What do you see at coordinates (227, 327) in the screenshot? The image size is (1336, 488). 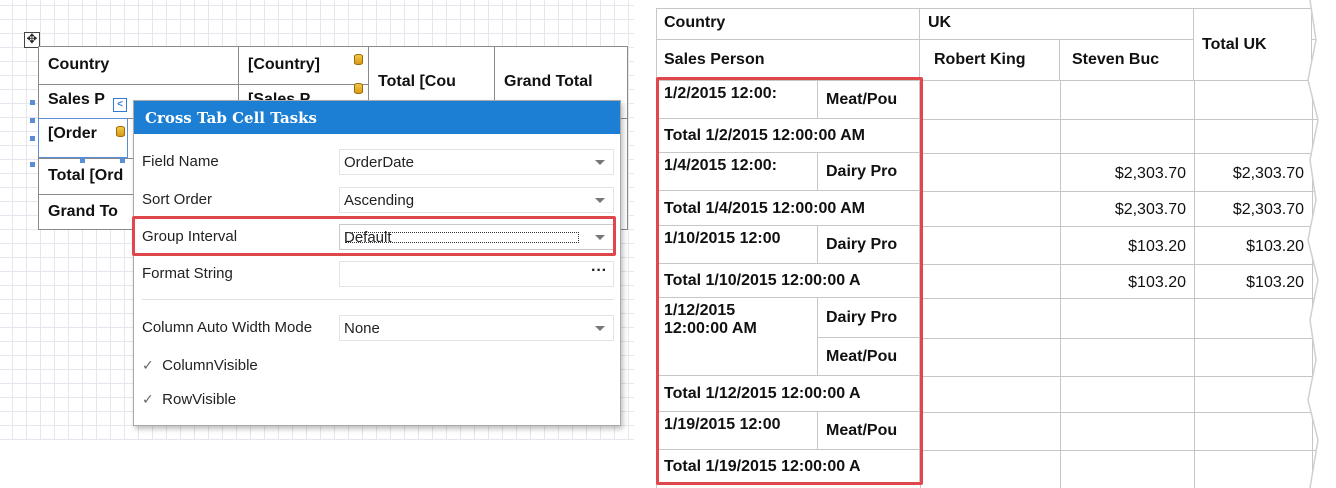 I see `column-auto-width-label: Column Auto Width Mode` at bounding box center [227, 327].